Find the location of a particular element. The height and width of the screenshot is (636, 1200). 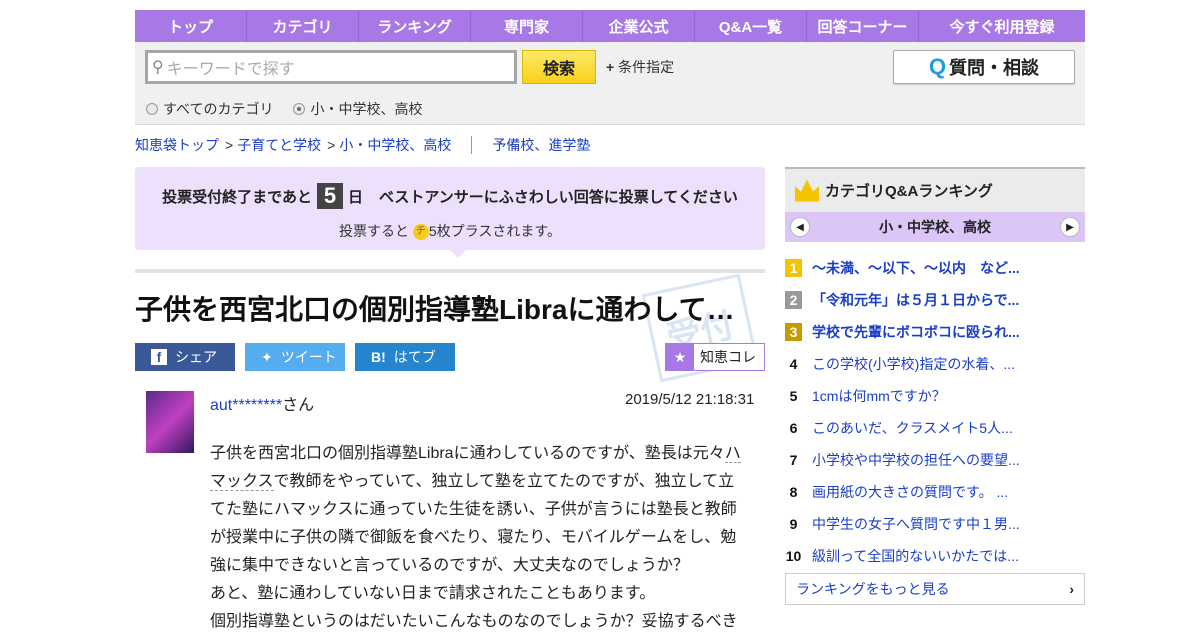

q-icon: Q is located at coordinates (937, 66).